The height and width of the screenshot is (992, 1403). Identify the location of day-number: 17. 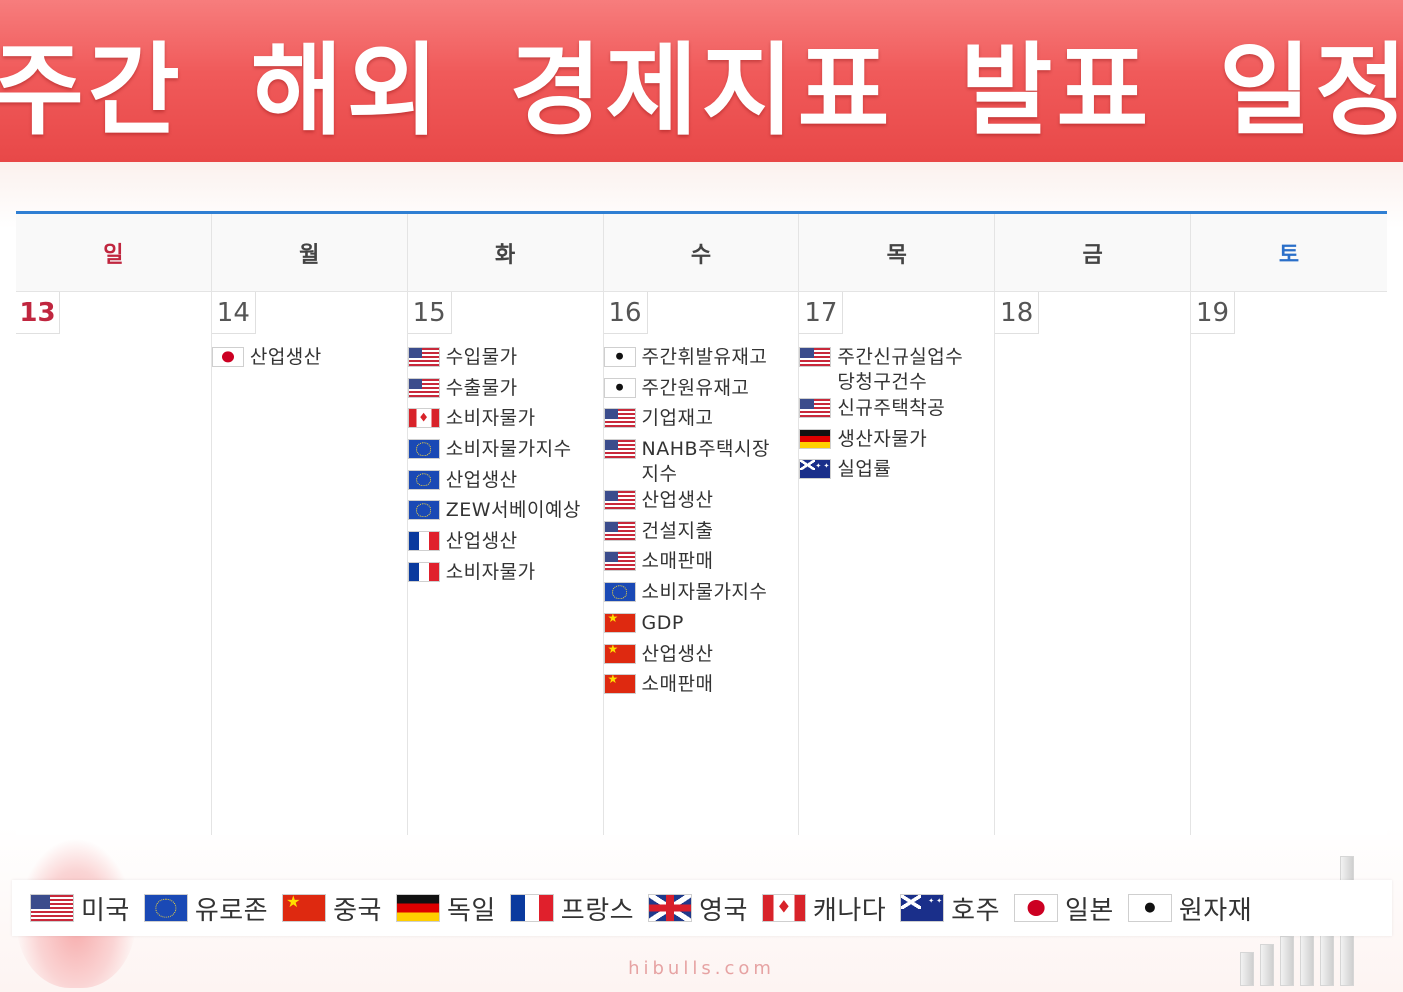
(821, 313).